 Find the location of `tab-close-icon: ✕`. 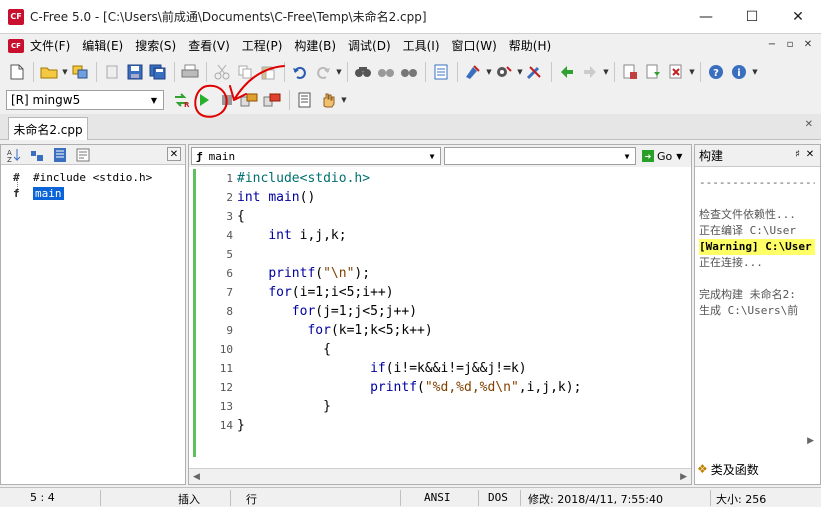

tab-close-icon: ✕ is located at coordinates (809, 124).